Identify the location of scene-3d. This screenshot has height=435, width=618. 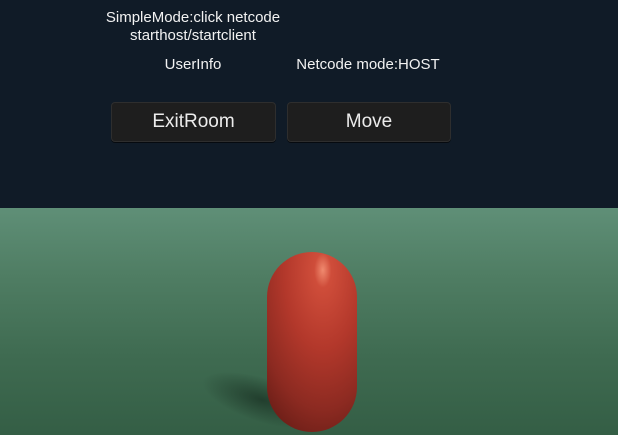
(279, 342).